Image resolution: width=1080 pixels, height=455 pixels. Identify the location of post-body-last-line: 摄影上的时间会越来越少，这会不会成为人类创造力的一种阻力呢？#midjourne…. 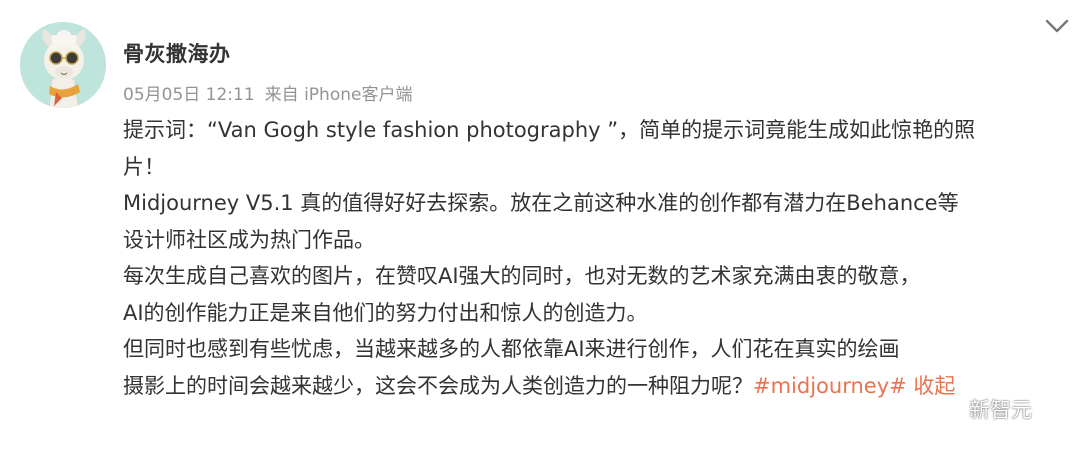
(595, 386).